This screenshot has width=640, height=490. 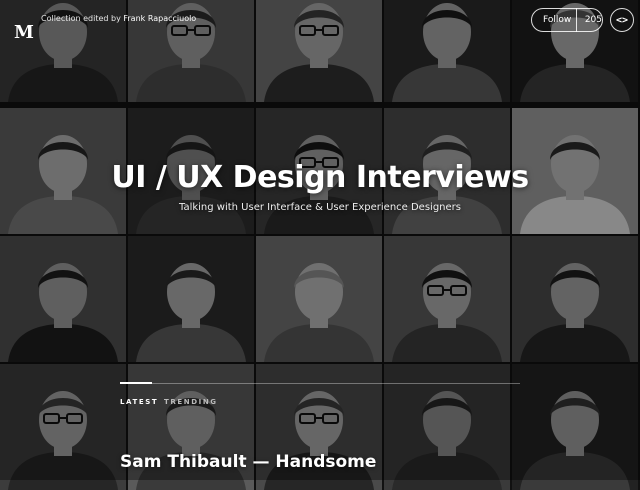 What do you see at coordinates (191, 402) in the screenshot?
I see `tab-trending: TRENDING` at bounding box center [191, 402].